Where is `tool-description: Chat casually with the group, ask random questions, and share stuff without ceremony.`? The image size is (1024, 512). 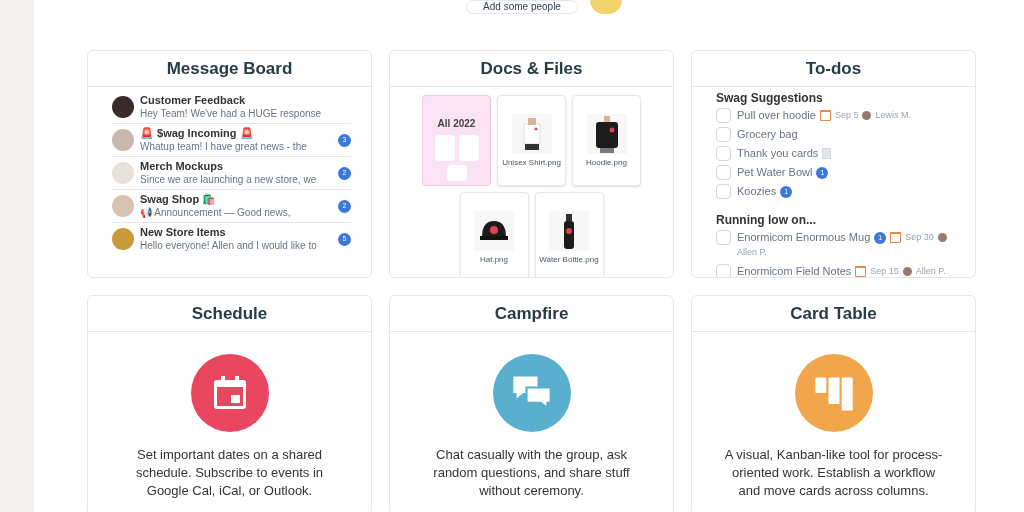
tool-description: Chat casually with the group, ask random questions, and share stuff without ceremony. is located at coordinates (531, 473).